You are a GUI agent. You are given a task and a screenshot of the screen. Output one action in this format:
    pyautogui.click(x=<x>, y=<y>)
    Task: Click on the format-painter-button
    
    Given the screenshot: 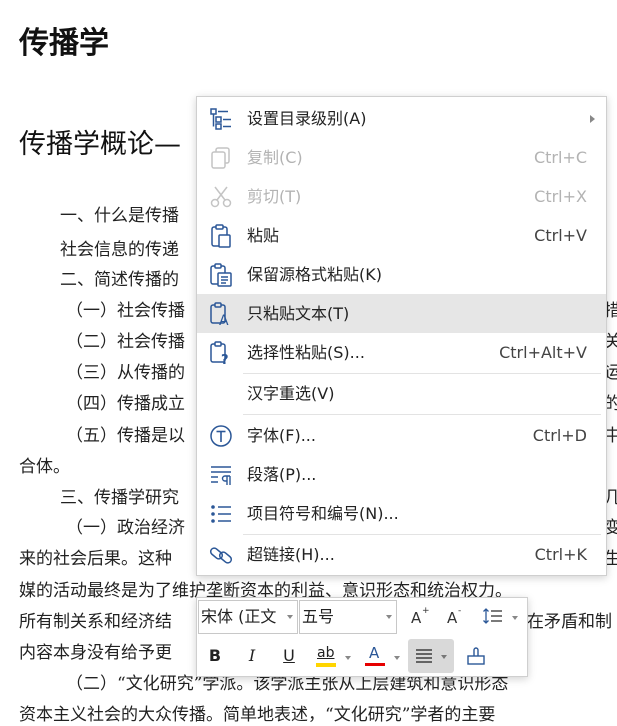 What is the action you would take?
    pyautogui.click(x=476, y=656)
    